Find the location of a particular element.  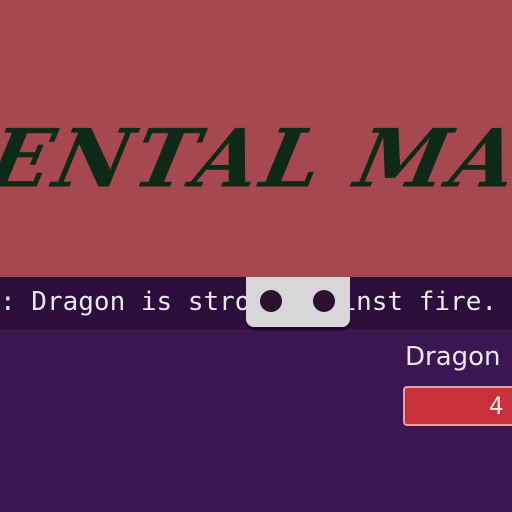

enemy-name: Dragon is located at coordinates (453, 357).